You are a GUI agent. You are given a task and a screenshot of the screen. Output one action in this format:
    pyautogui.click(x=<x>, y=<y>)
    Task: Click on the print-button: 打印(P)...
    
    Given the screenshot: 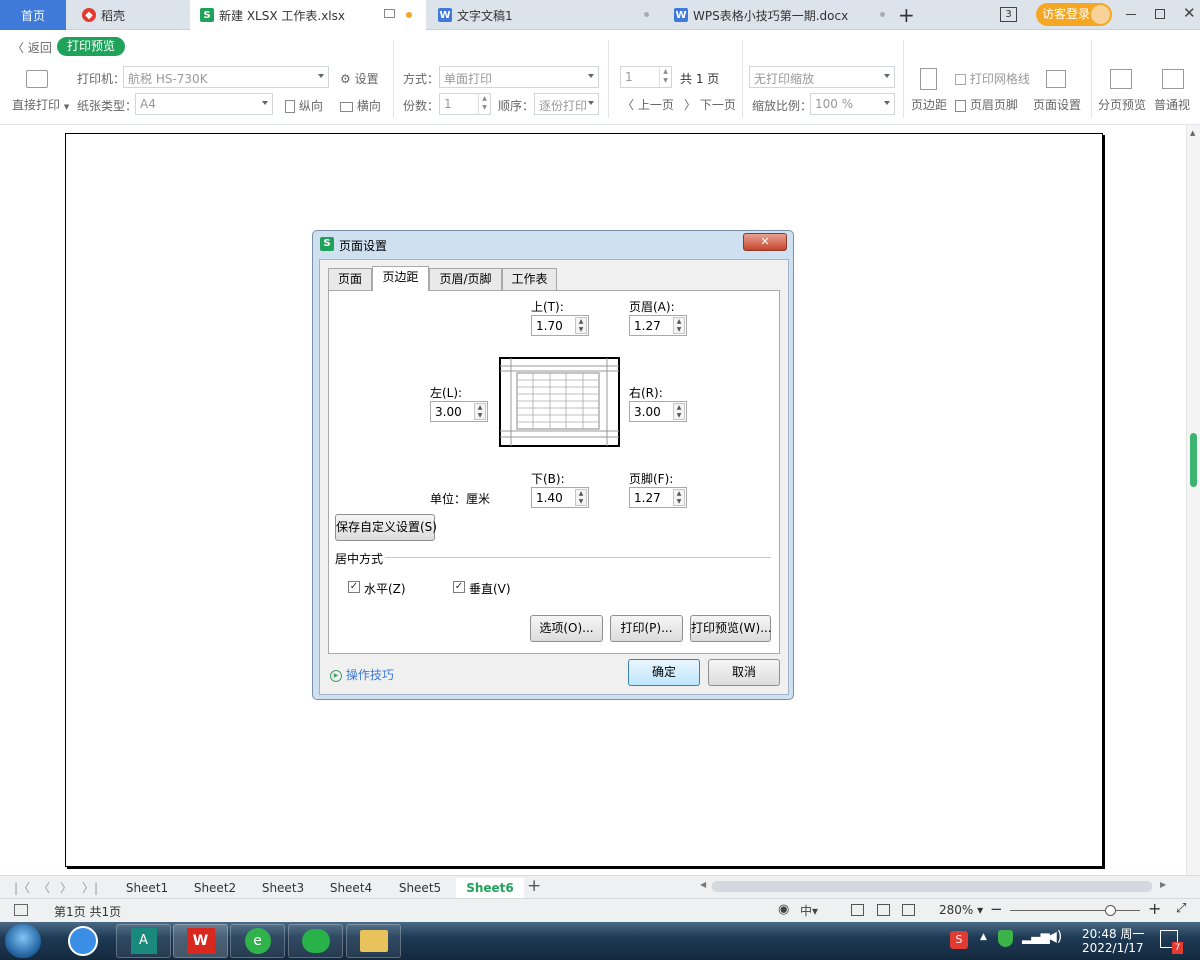 What is the action you would take?
    pyautogui.click(x=646, y=628)
    